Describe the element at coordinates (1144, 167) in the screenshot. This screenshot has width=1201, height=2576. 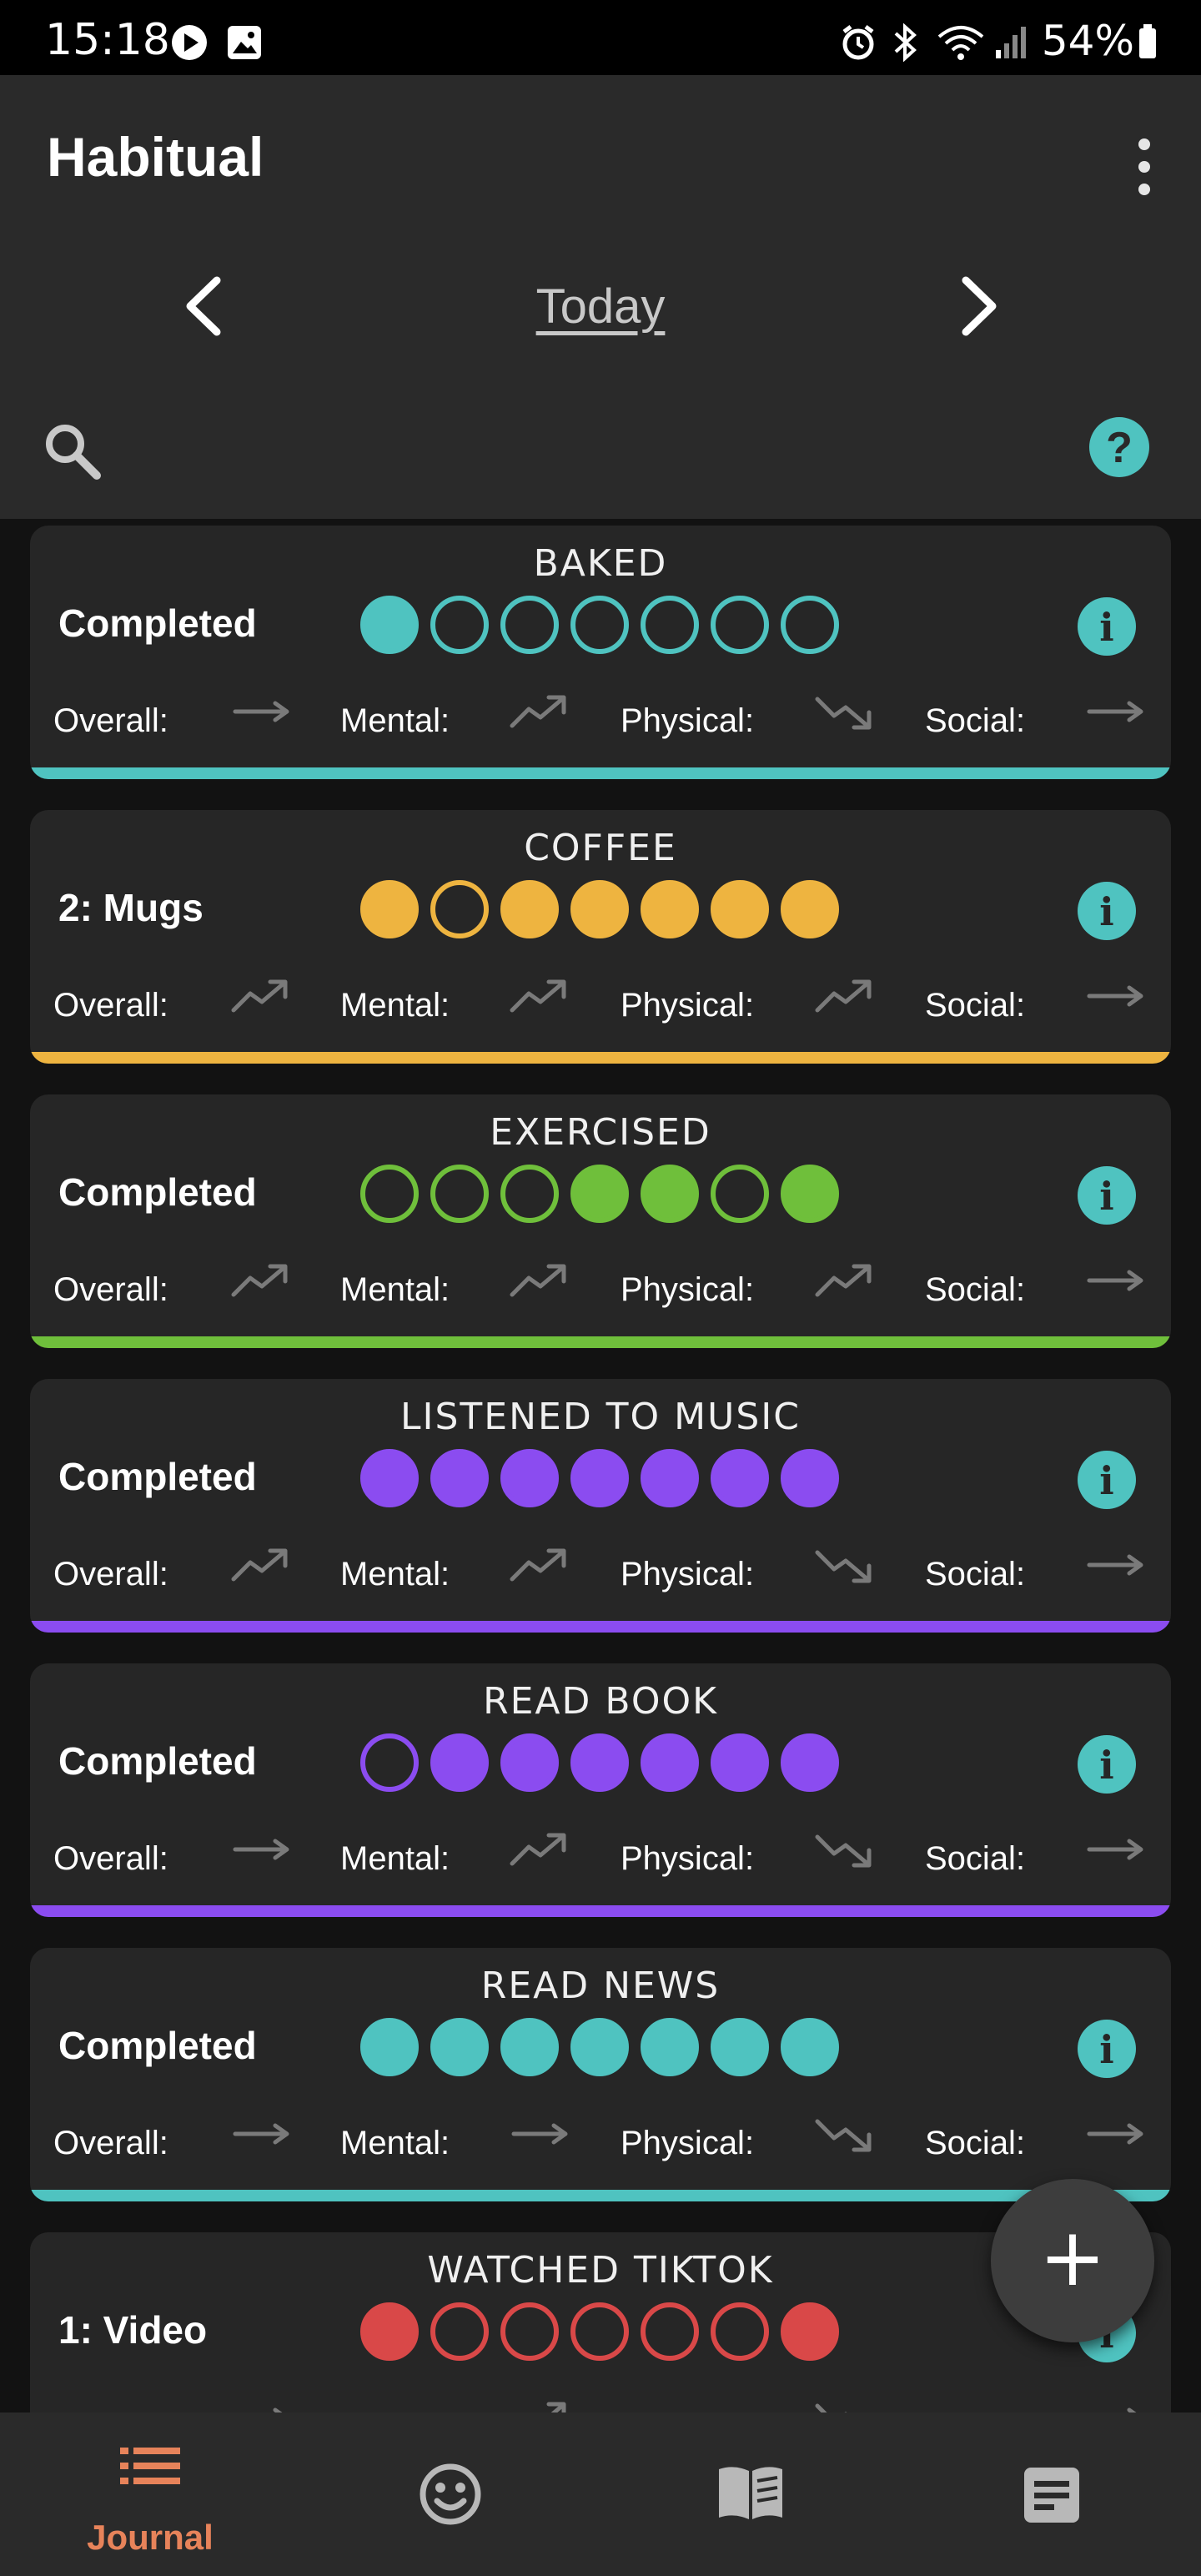
I see `overflow-menu-icon` at that location.